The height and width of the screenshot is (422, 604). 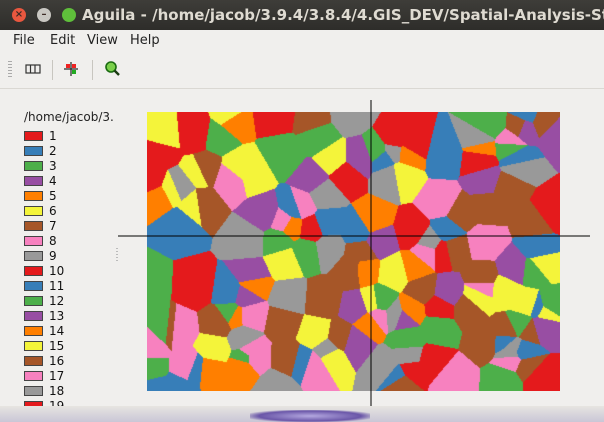 I want to click on legend-label: 6, so click(x=53, y=211).